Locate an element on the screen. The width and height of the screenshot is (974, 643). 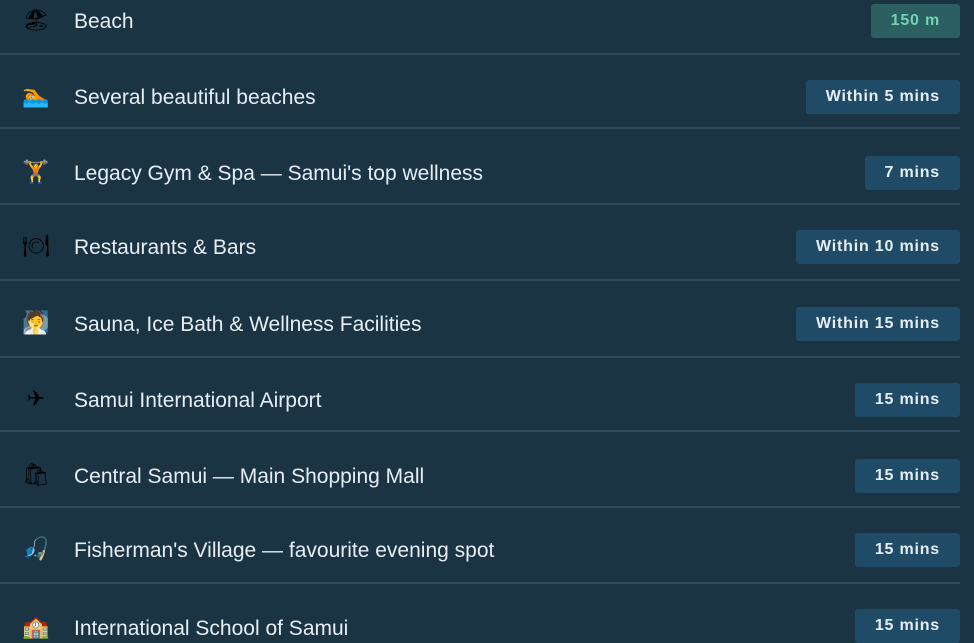
weightlifter-icon: 🏋 is located at coordinates (36, 172).